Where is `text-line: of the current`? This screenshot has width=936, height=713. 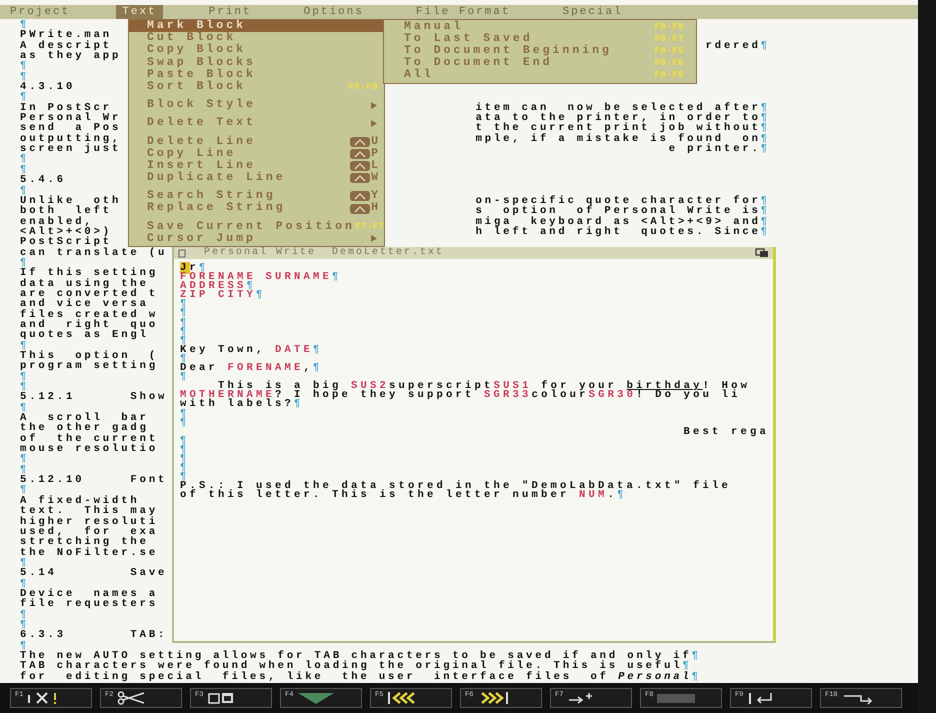
text-line: of the current is located at coordinates (89, 439).